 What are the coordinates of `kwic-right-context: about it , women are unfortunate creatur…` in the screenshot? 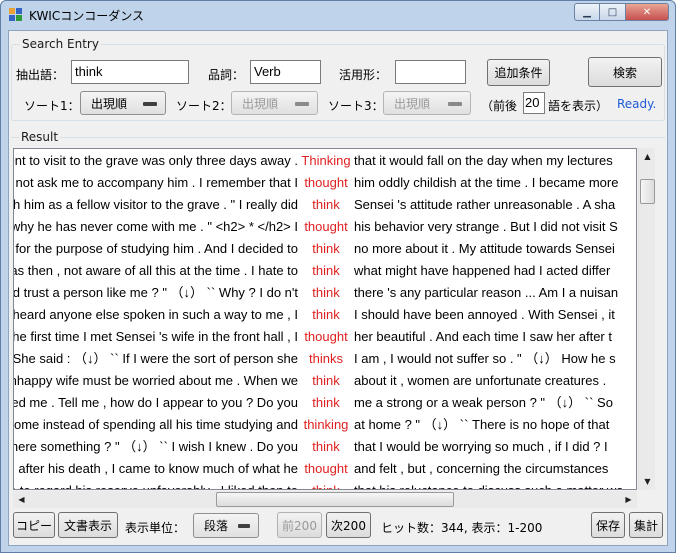 It's located at (480, 380).